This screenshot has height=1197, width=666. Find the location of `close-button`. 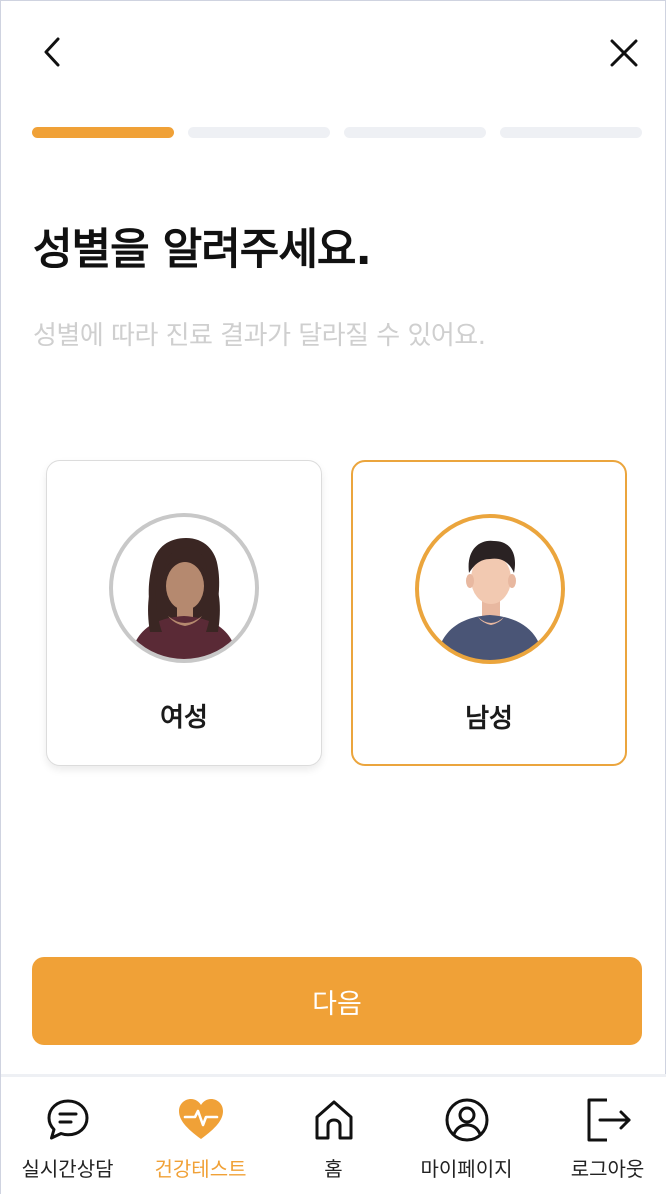

close-button is located at coordinates (624, 53).